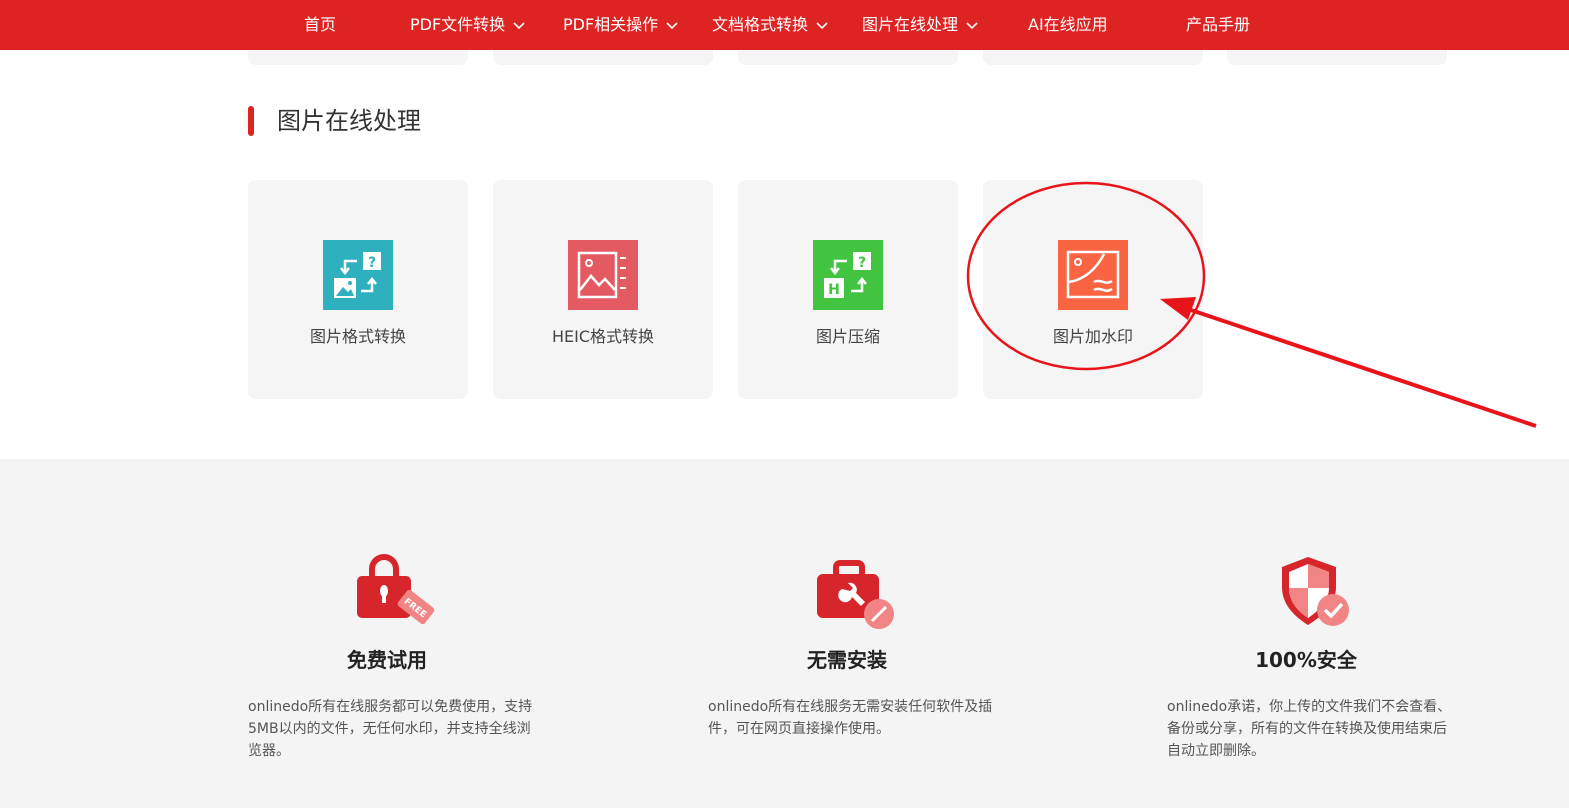 The image size is (1569, 808). Describe the element at coordinates (847, 336) in the screenshot. I see `tool-label: 图片压缩` at that location.